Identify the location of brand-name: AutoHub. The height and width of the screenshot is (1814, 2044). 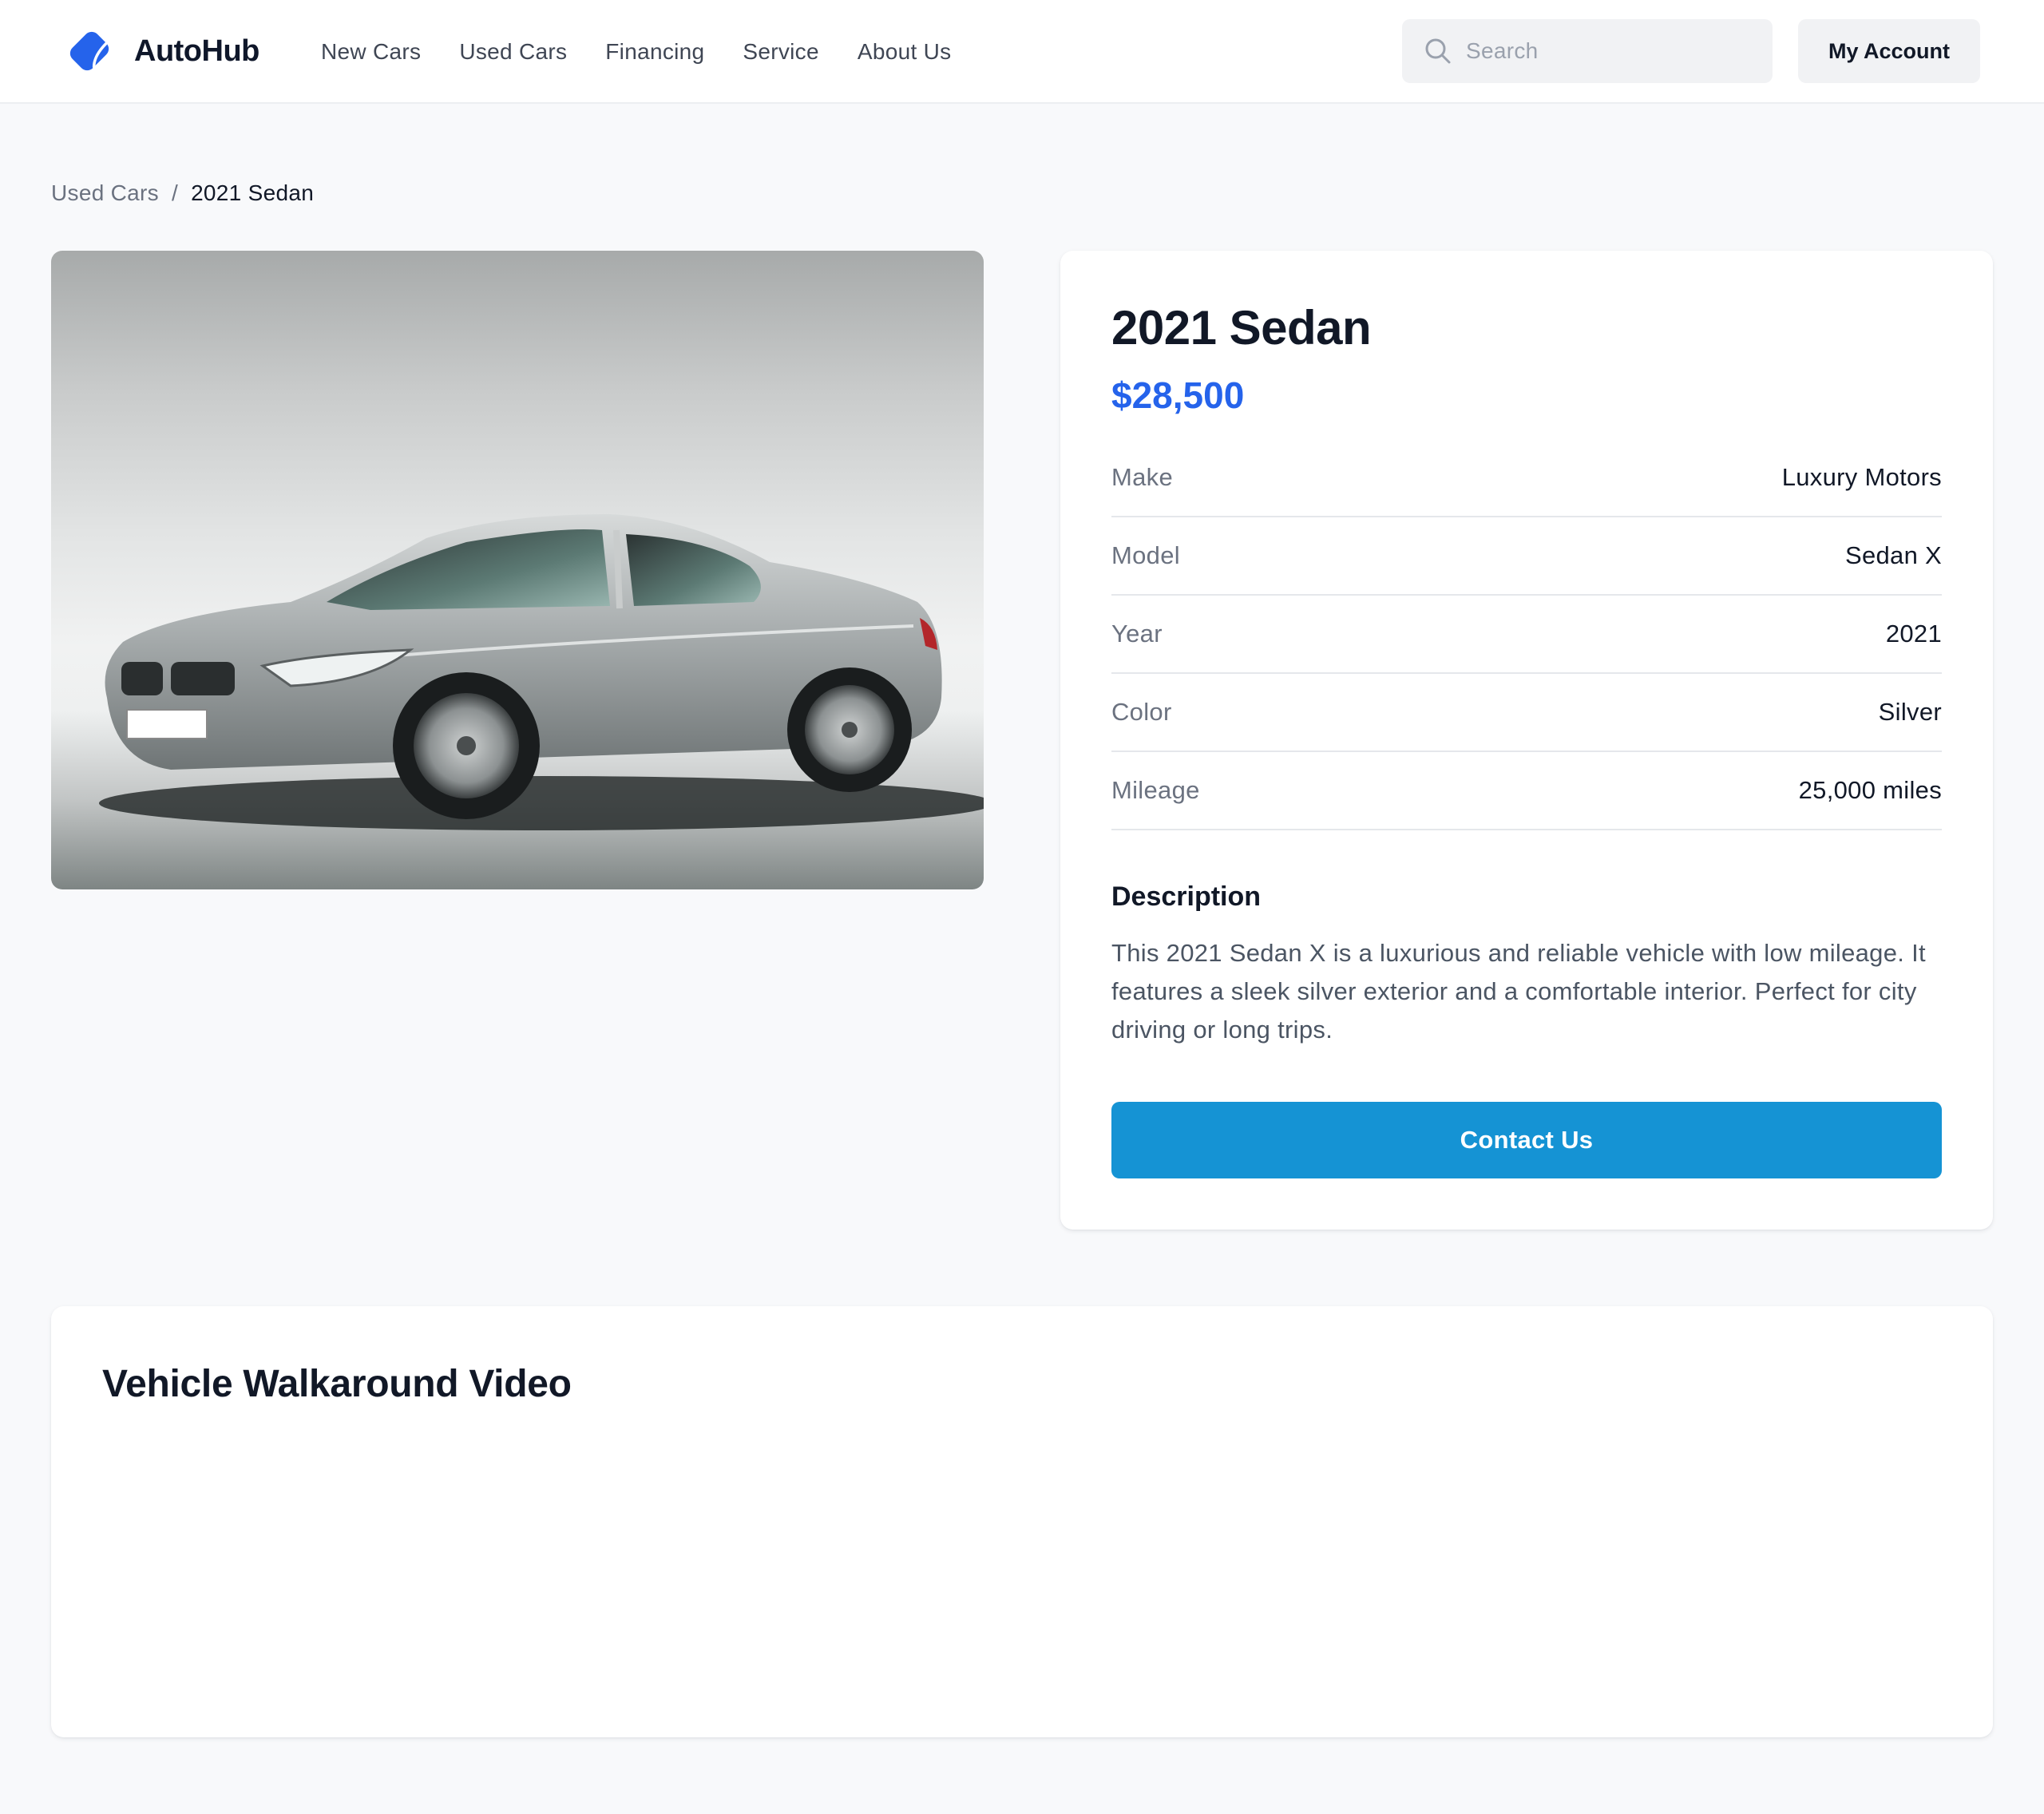
(196, 51).